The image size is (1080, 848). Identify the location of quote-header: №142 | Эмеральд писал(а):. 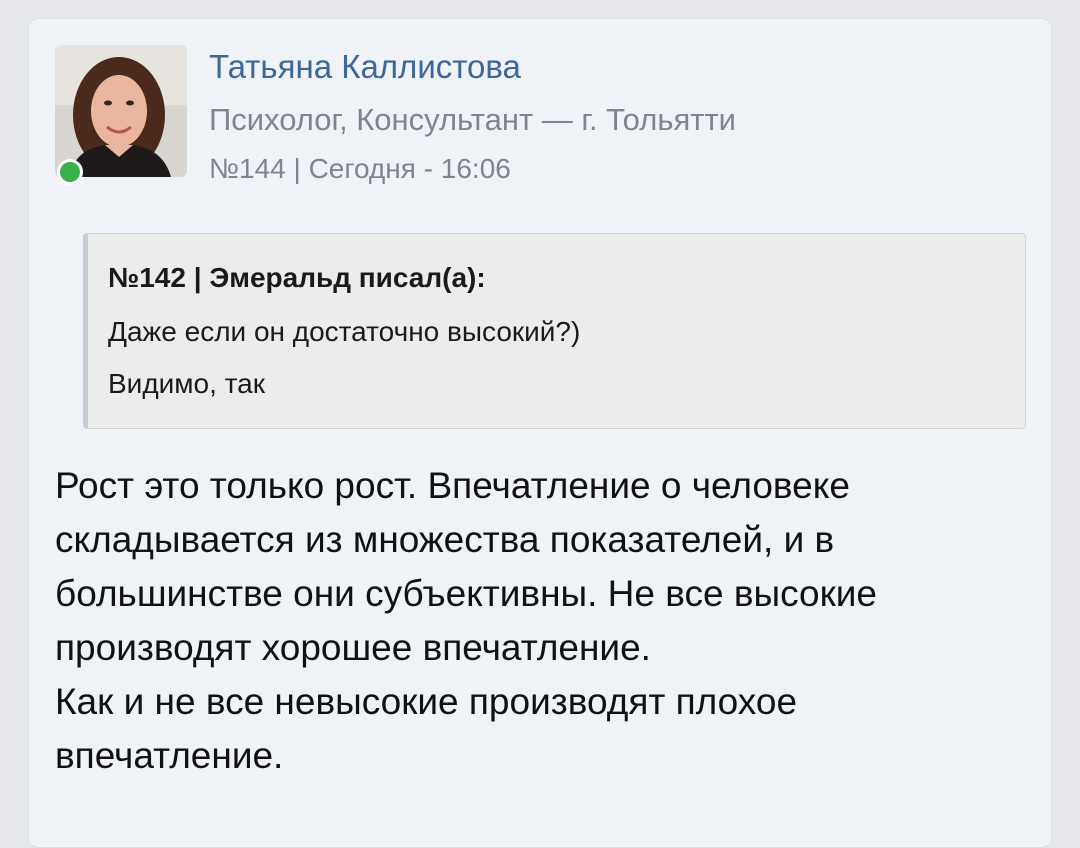
(297, 278).